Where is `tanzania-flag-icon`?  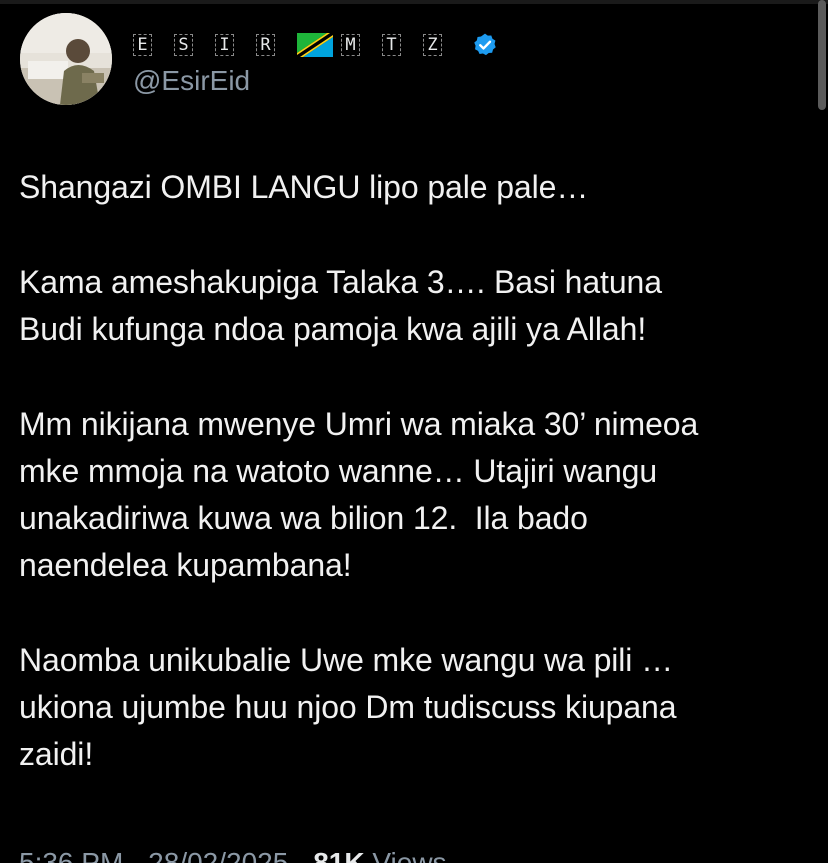 tanzania-flag-icon is located at coordinates (315, 45).